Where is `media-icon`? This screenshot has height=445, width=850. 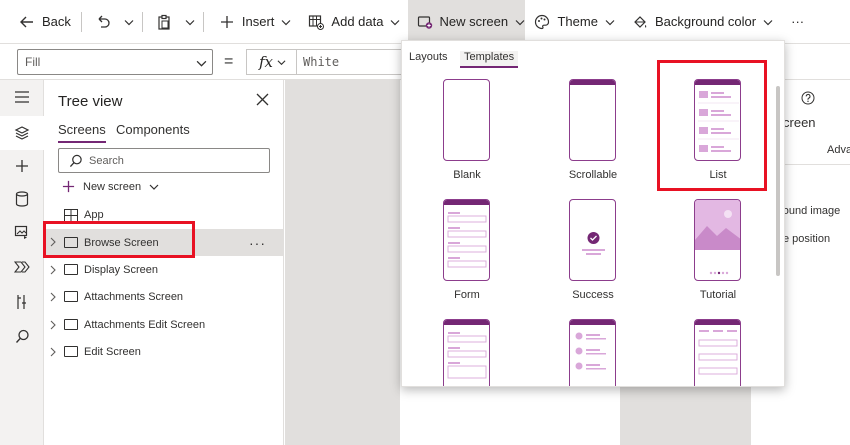 media-icon is located at coordinates (22, 232).